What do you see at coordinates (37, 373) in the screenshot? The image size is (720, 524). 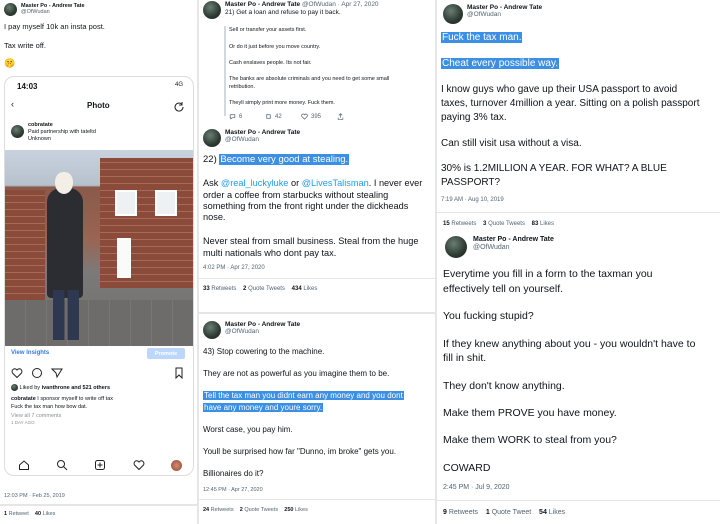 I see `comment-icon` at bounding box center [37, 373].